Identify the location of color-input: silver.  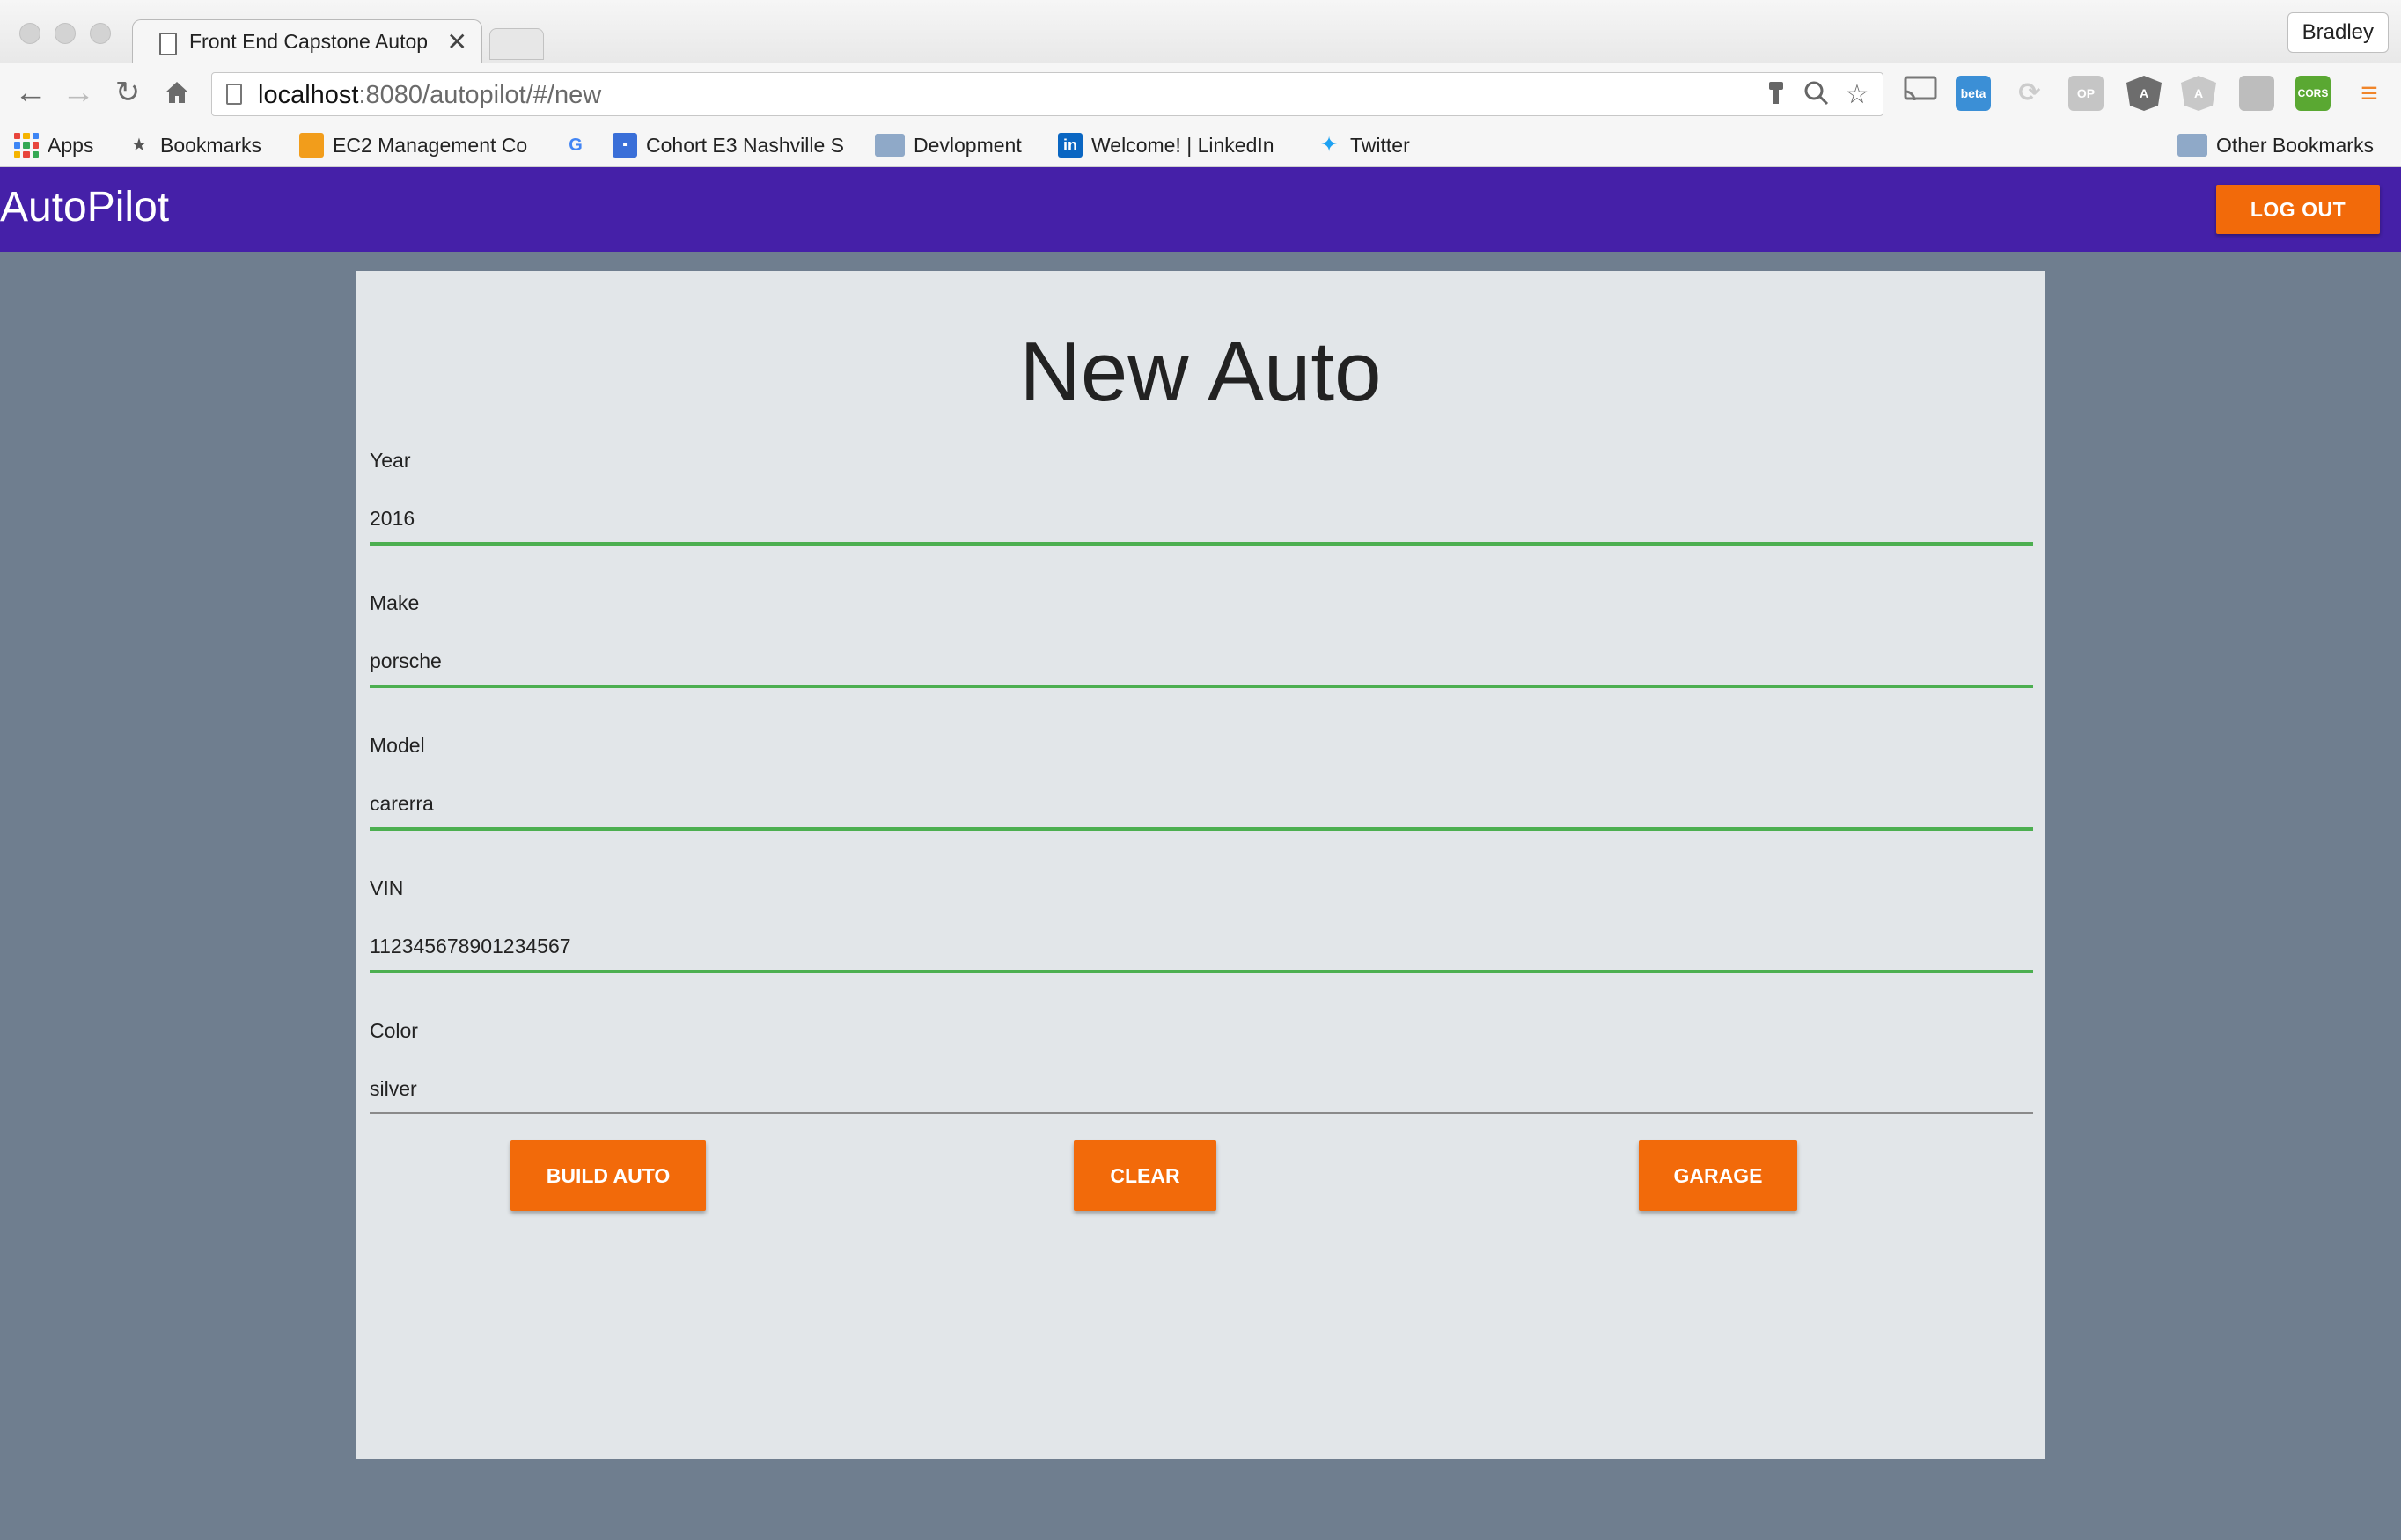
(393, 1089).